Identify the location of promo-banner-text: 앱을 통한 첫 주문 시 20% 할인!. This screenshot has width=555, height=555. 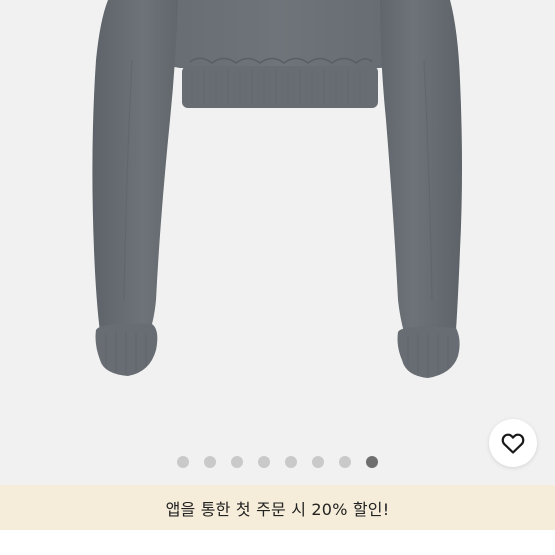
(277, 509).